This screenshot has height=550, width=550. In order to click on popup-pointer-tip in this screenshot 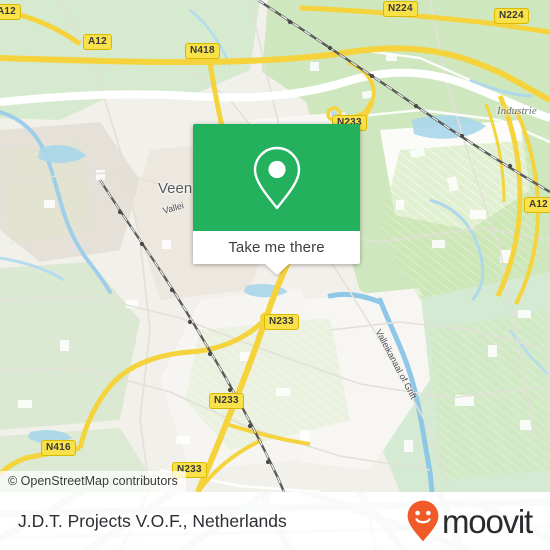, I will do `click(276, 269)`.